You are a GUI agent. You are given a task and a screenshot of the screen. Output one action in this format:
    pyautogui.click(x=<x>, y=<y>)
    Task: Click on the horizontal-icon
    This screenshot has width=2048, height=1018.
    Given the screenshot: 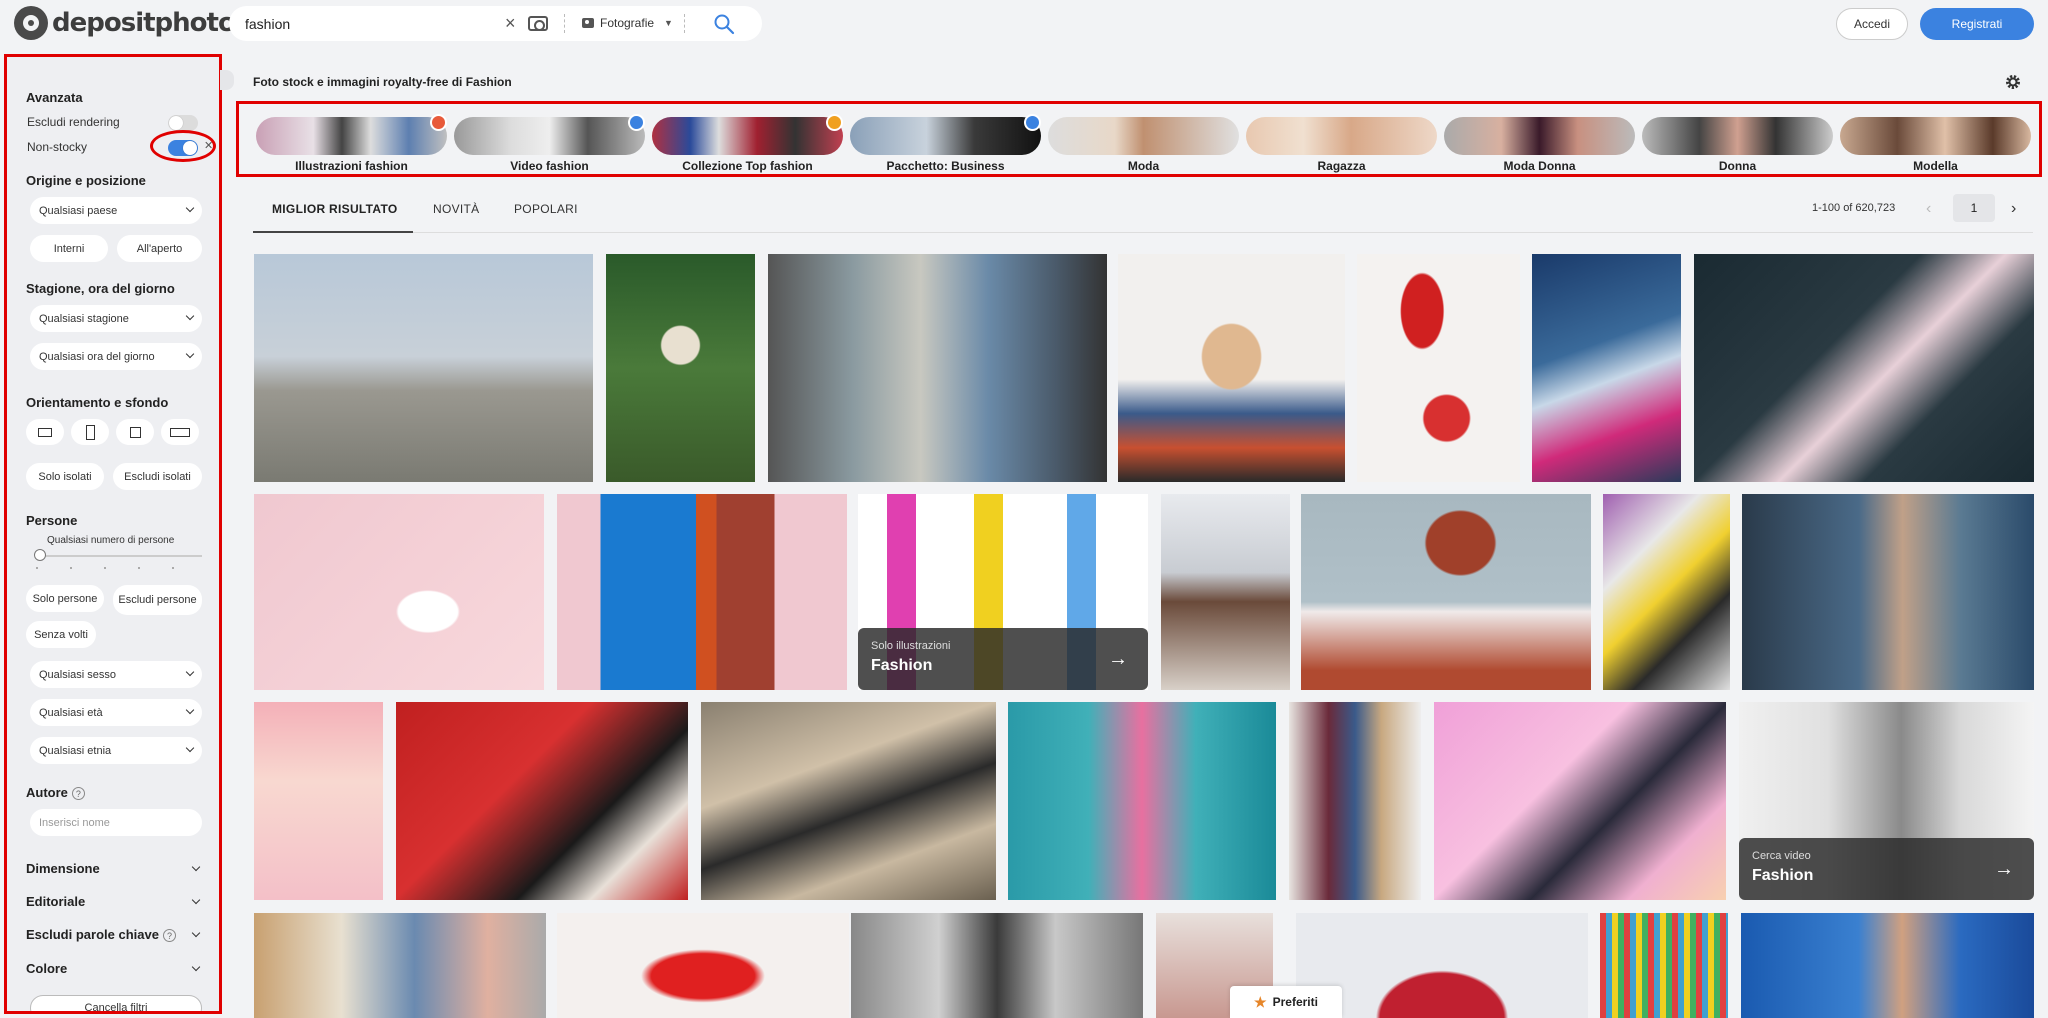 What is the action you would take?
    pyautogui.click(x=45, y=432)
    